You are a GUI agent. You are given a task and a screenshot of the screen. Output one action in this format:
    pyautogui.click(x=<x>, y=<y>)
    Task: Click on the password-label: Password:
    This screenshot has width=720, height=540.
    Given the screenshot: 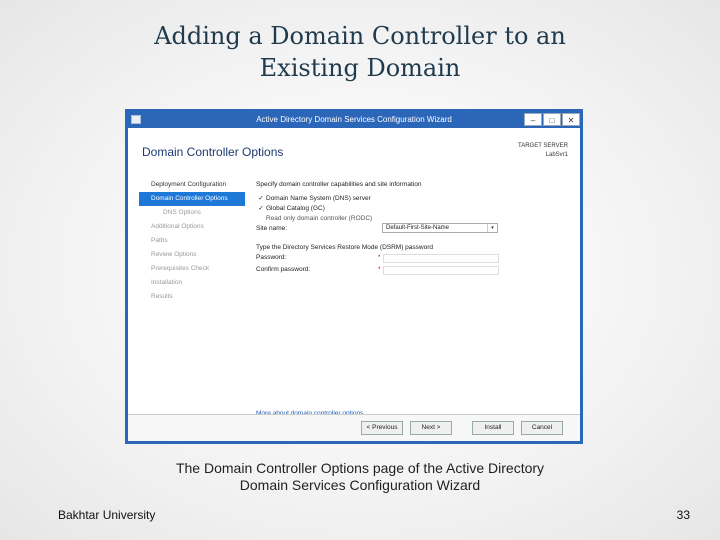 What is the action you would take?
    pyautogui.click(x=271, y=257)
    